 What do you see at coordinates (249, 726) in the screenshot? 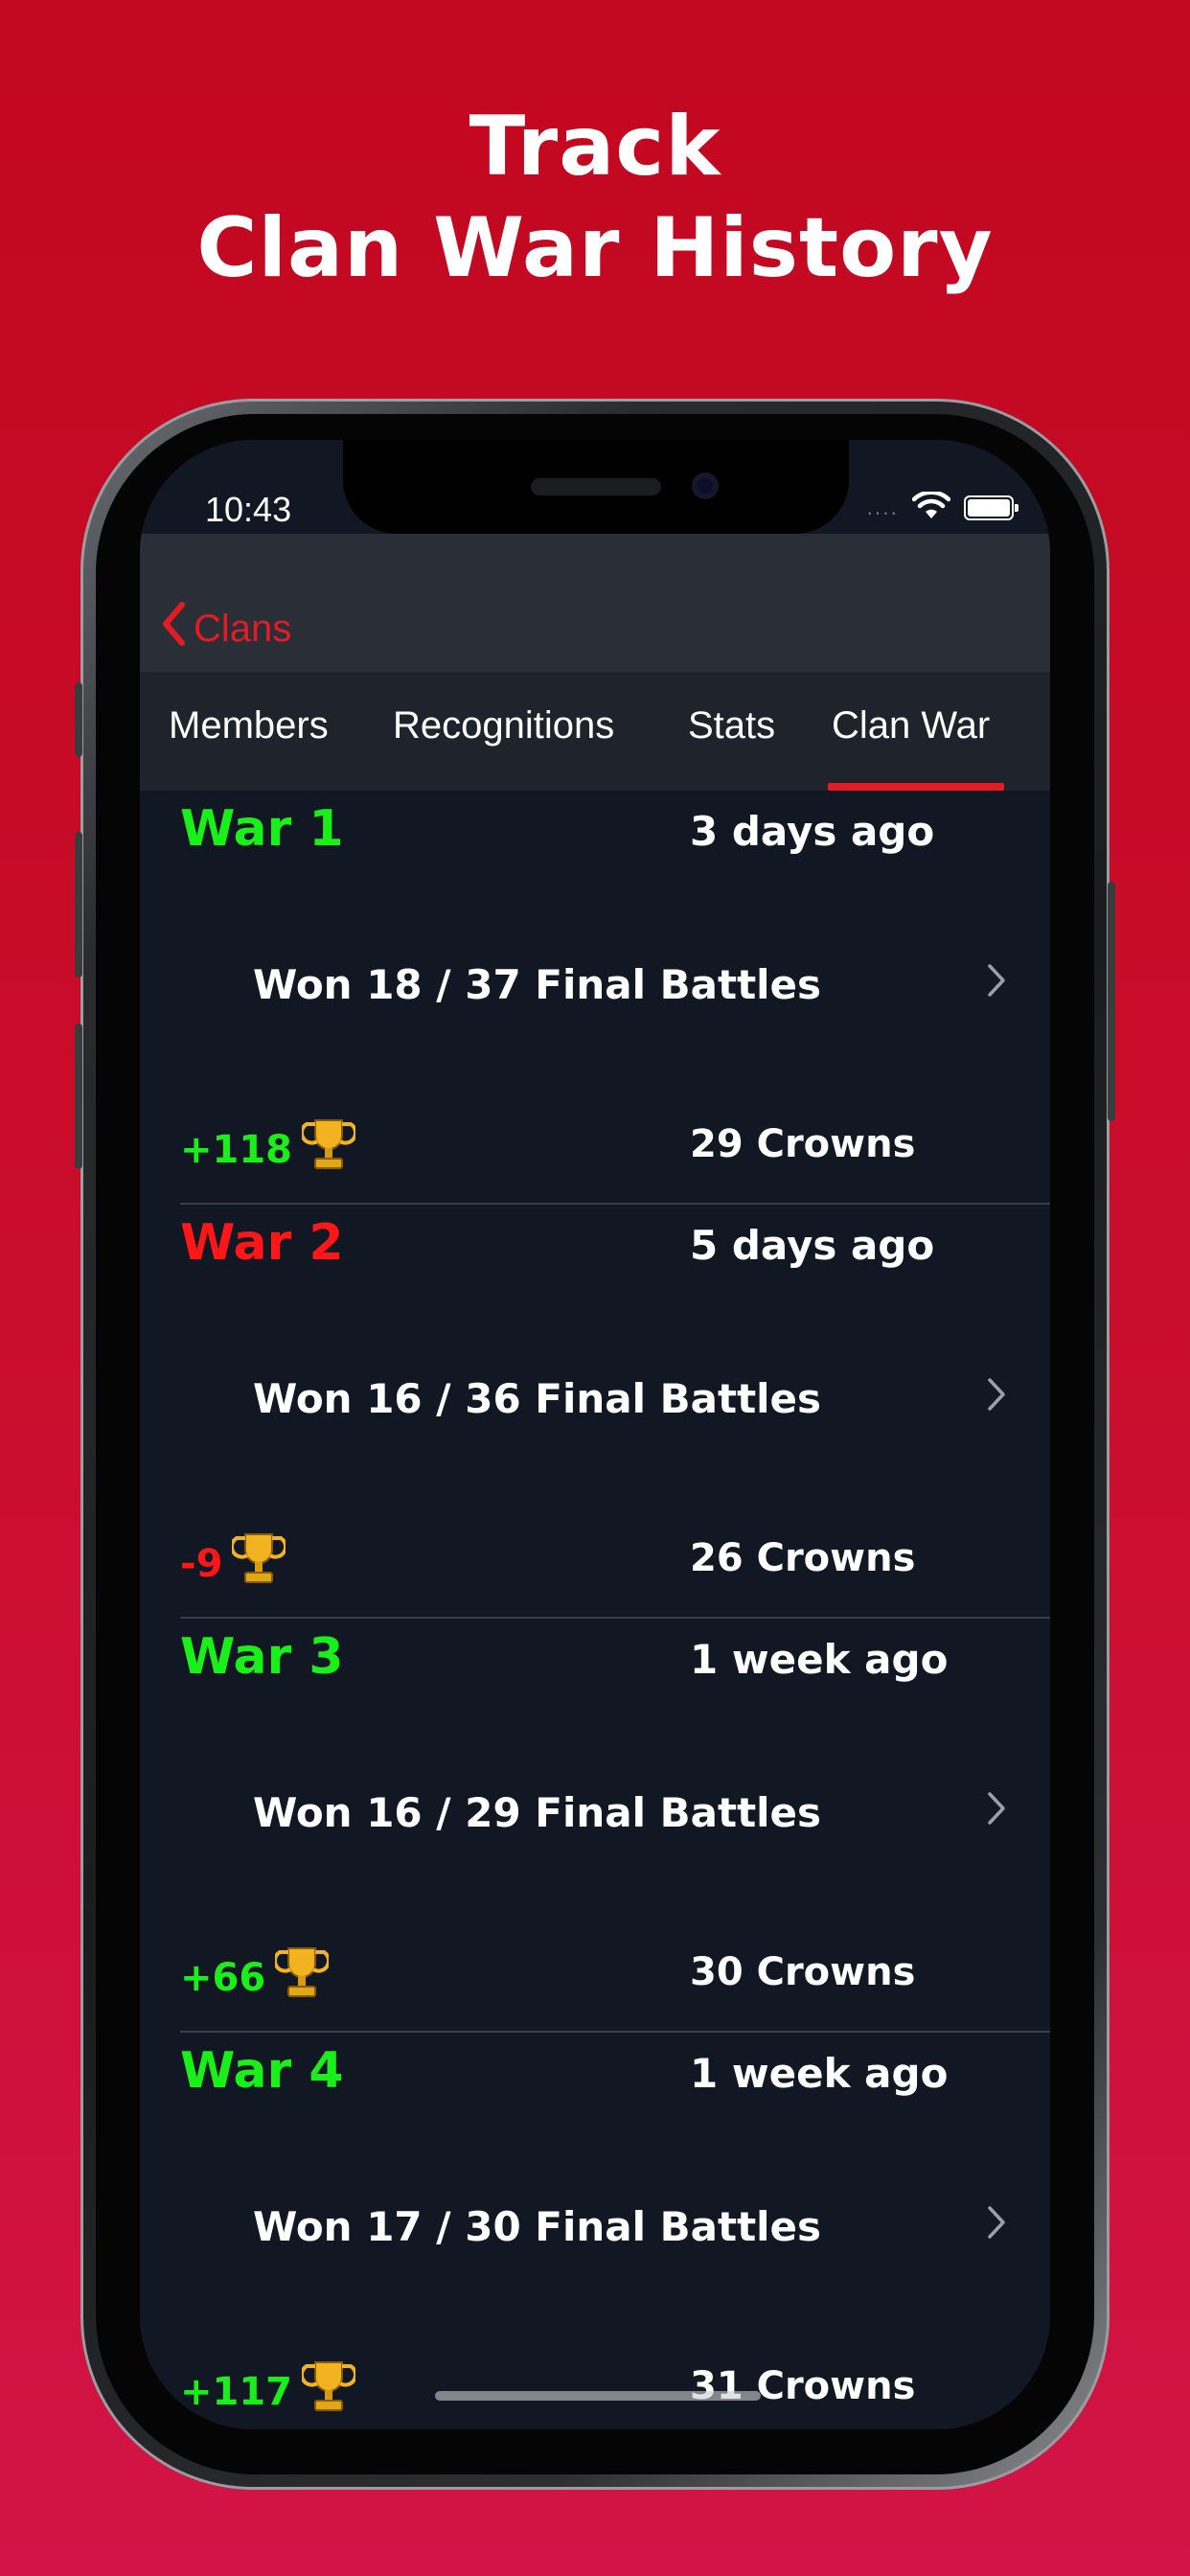
I see `tab-members: Members` at bounding box center [249, 726].